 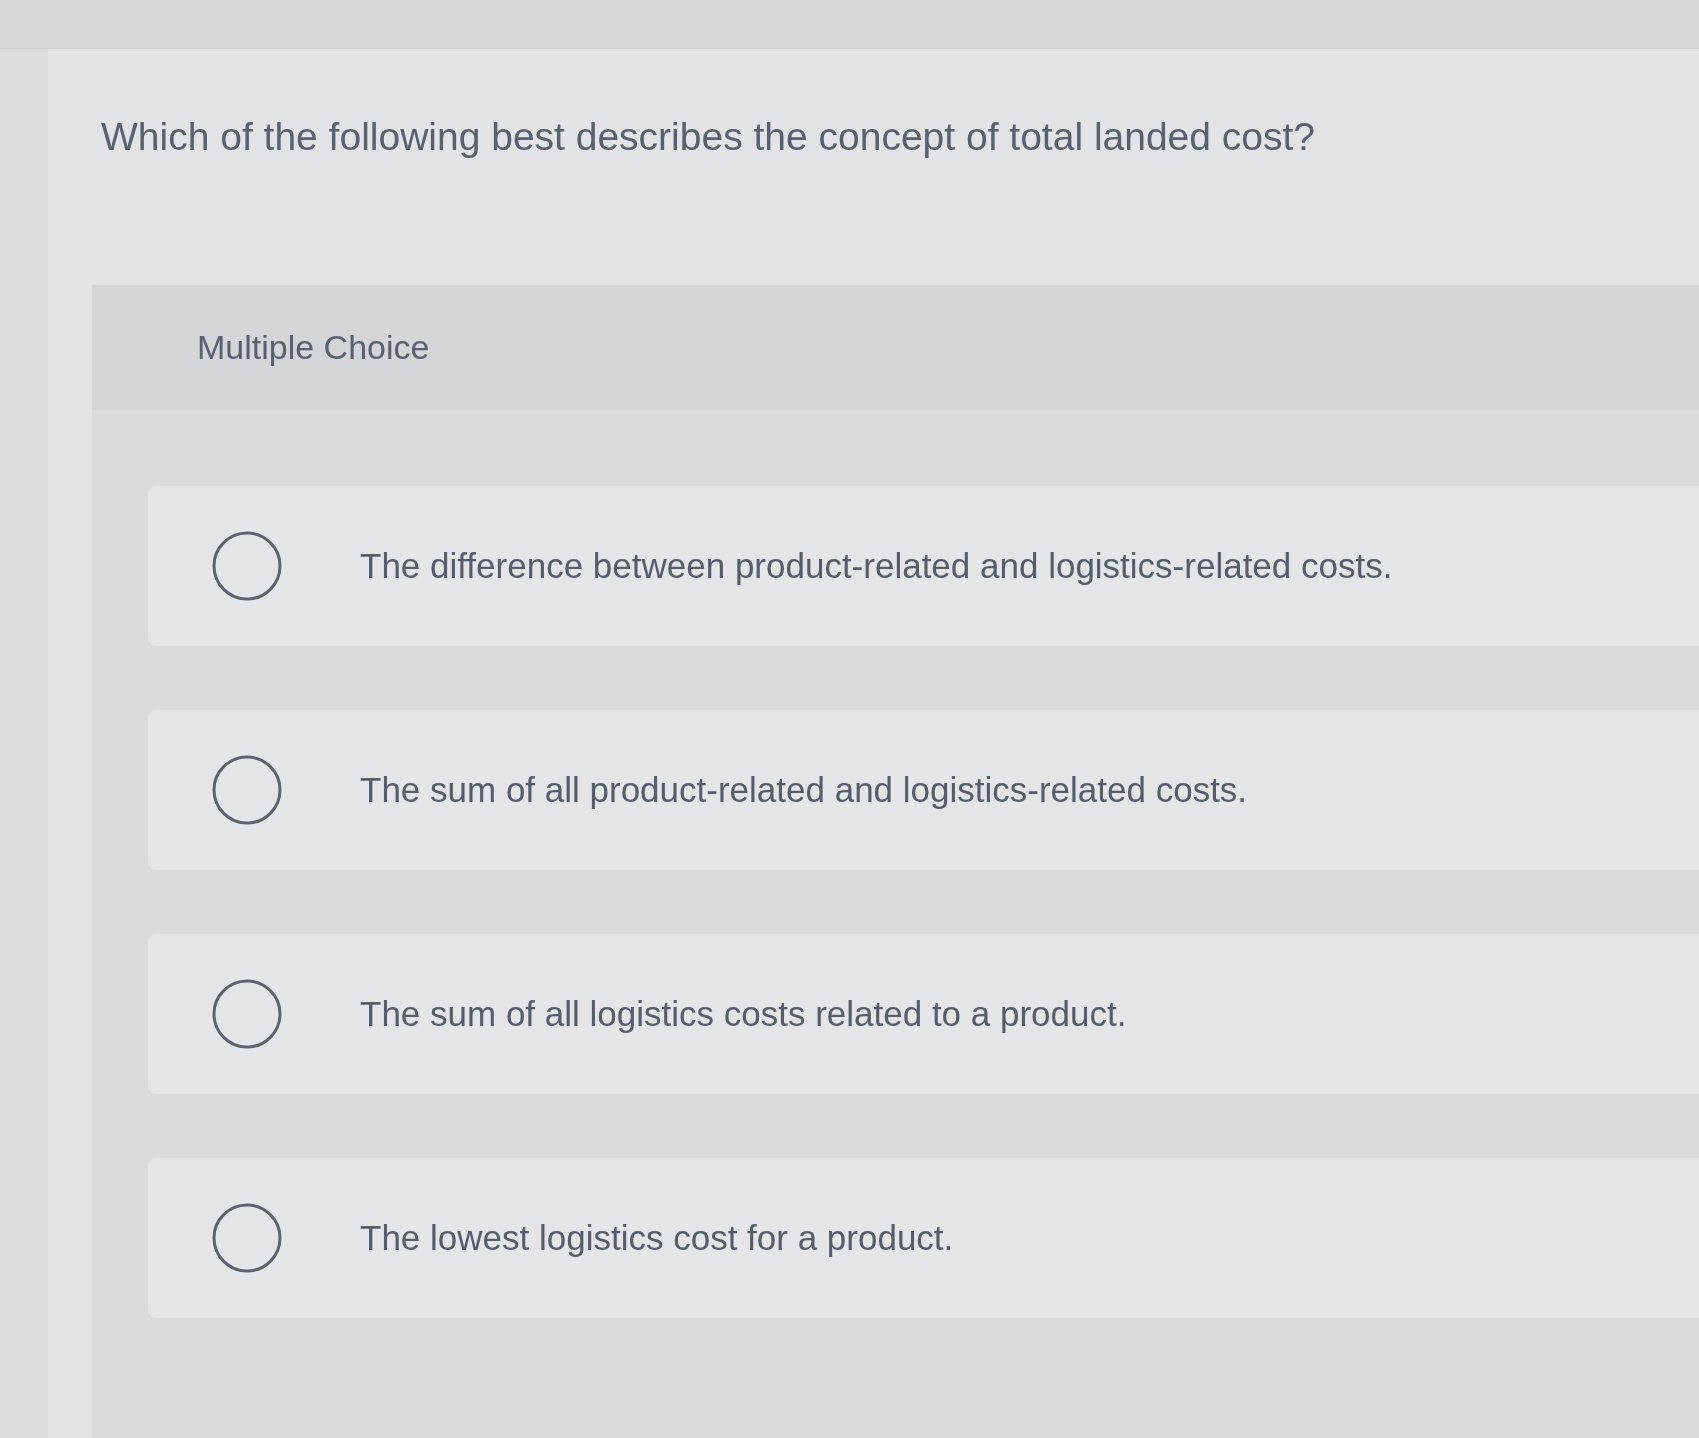 What do you see at coordinates (708, 137) in the screenshot?
I see `question-text: Which of the following best describes the concept of total landed cost?` at bounding box center [708, 137].